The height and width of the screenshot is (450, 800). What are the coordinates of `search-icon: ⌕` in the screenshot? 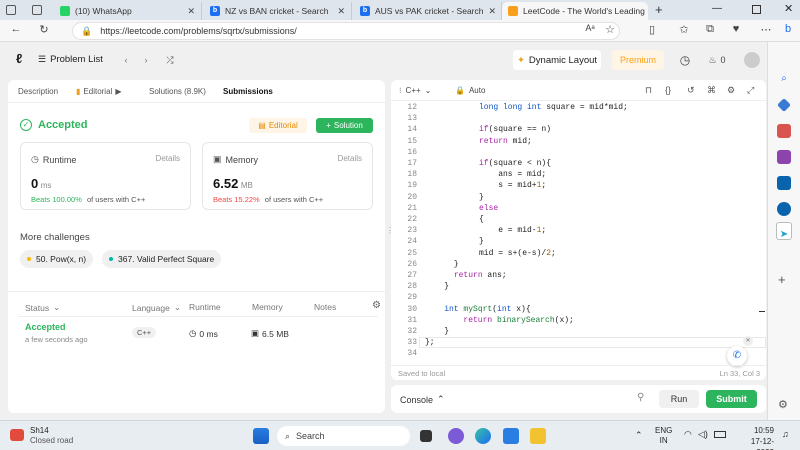 It's located at (784, 79).